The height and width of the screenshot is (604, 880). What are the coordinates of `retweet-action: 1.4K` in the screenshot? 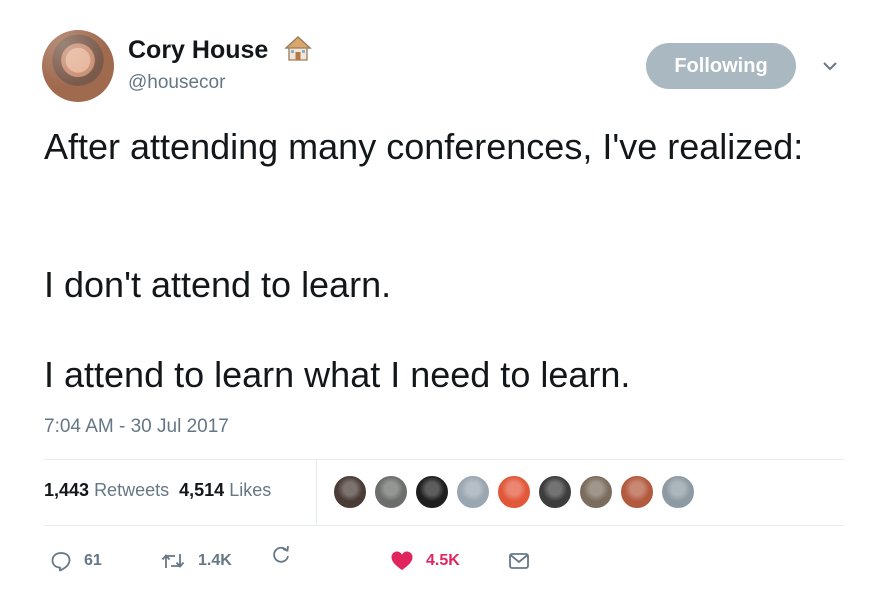 It's located at (196, 561).